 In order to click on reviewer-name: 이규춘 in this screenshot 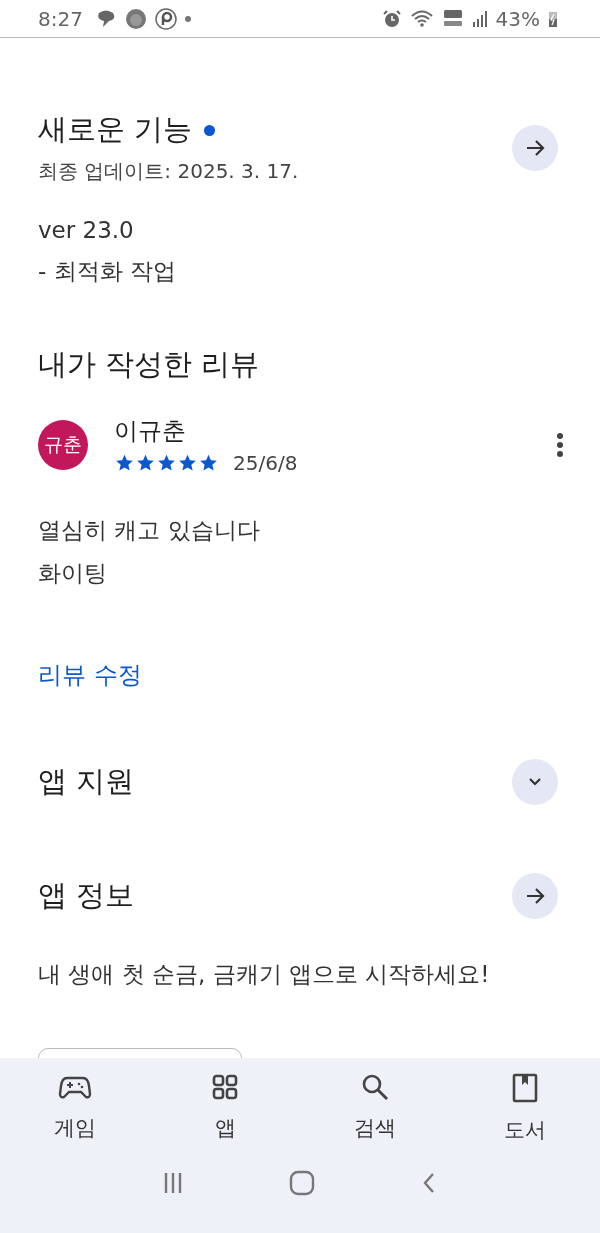, I will do `click(150, 431)`.